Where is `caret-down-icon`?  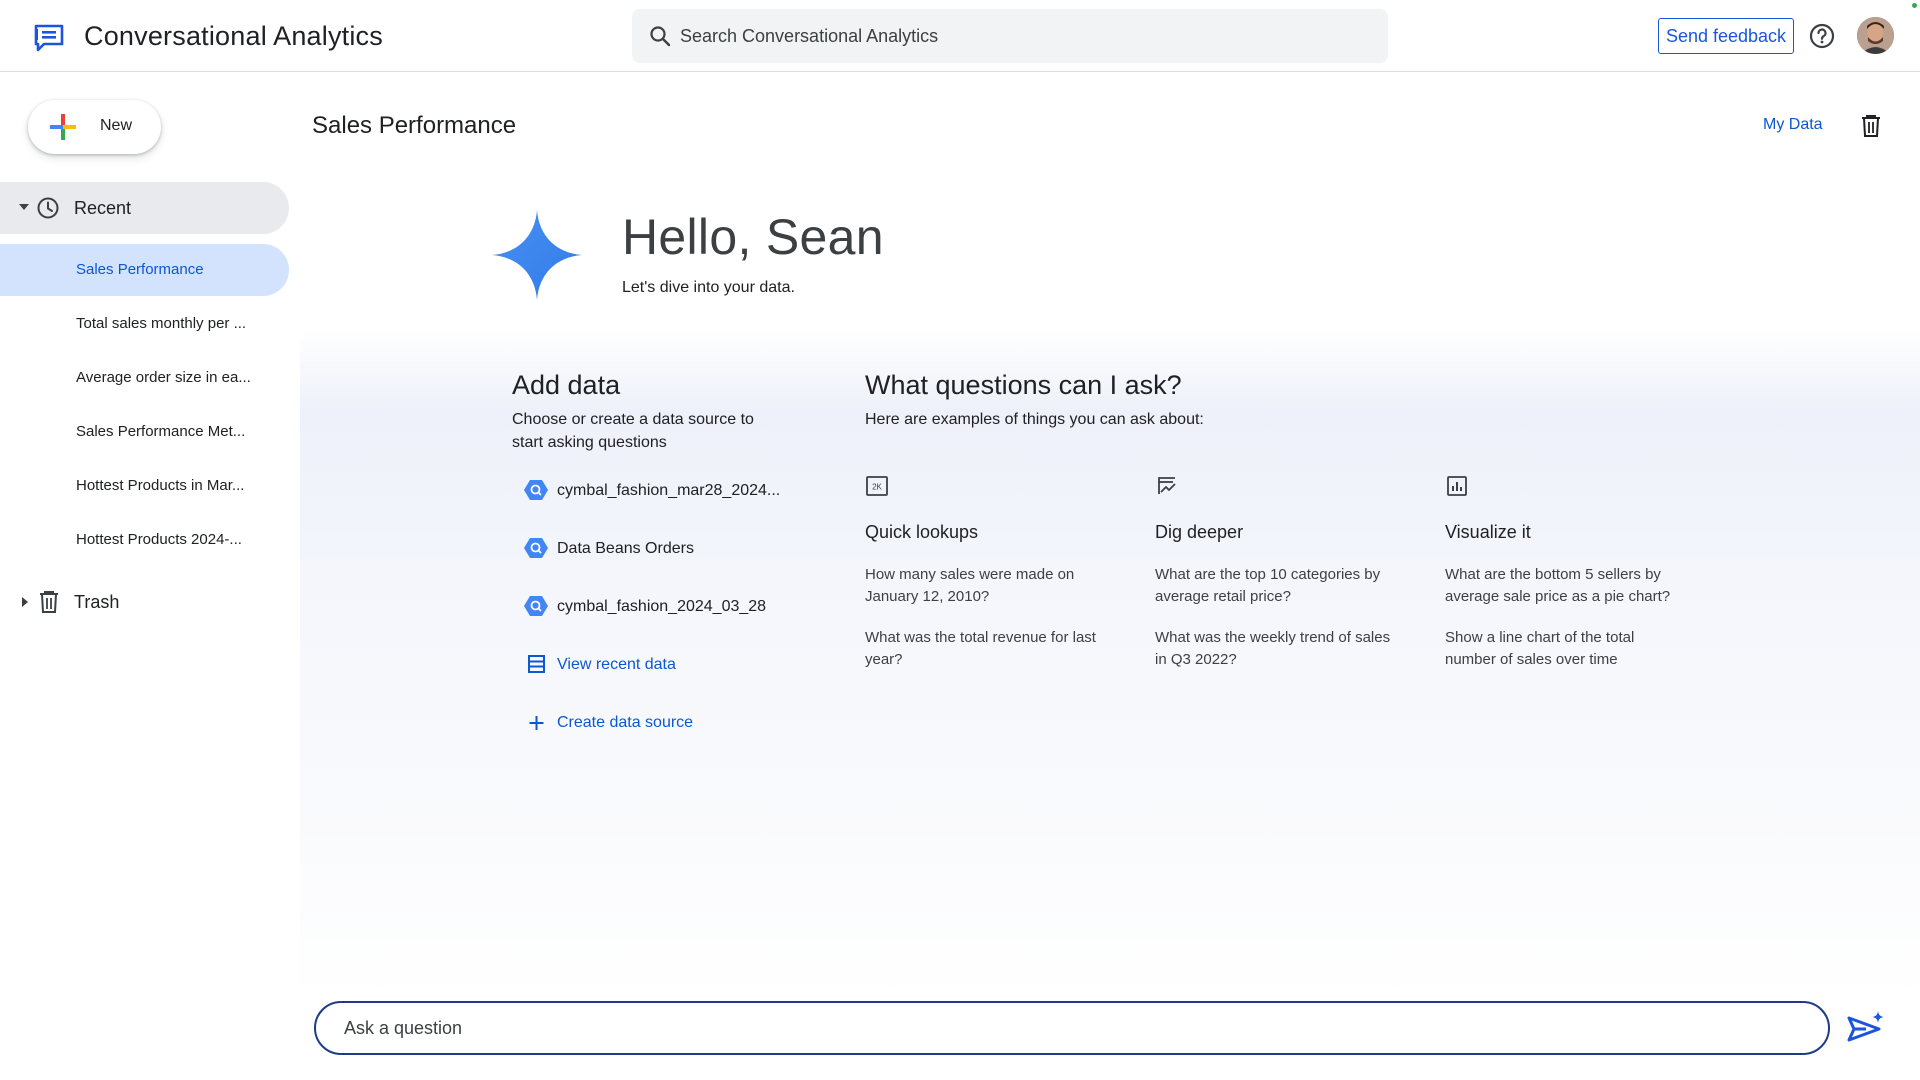 caret-down-icon is located at coordinates (24, 207).